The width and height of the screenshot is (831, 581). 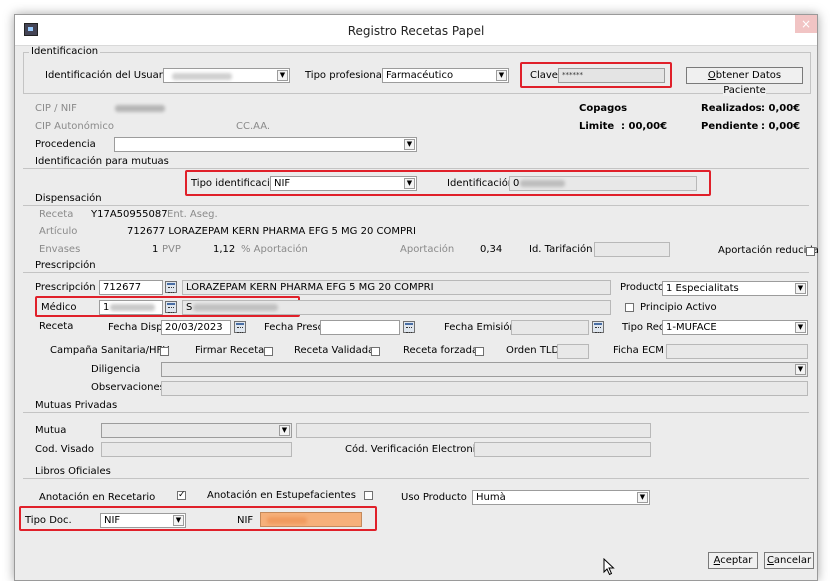 What do you see at coordinates (51, 430) in the screenshot?
I see `mutua-label: Mutua` at bounding box center [51, 430].